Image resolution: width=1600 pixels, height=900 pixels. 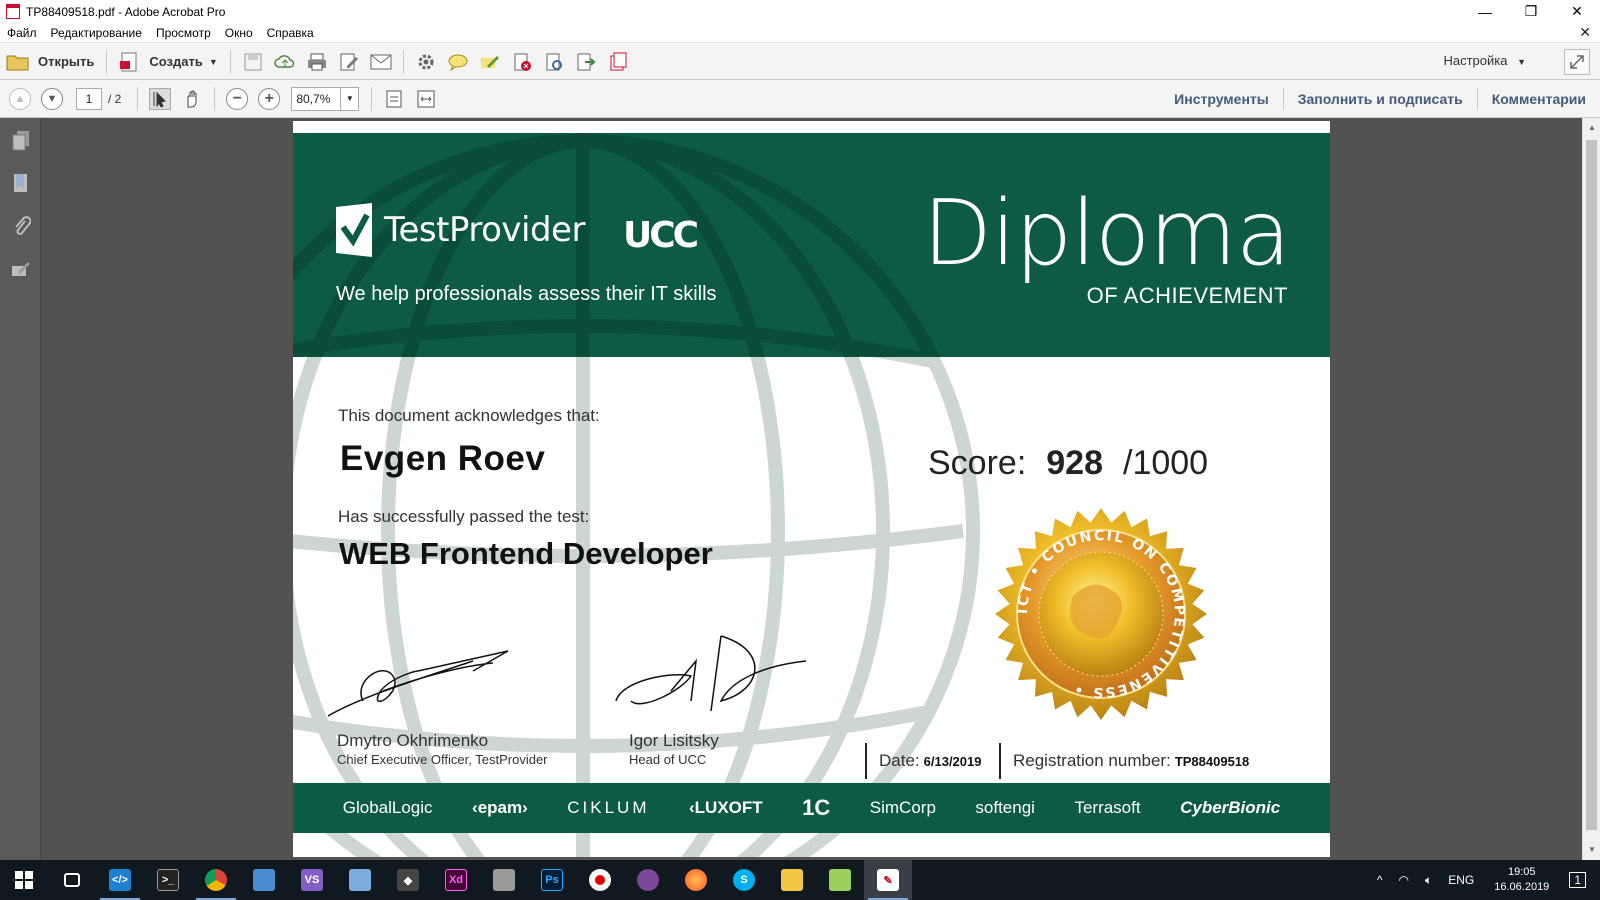 What do you see at coordinates (1485, 11) in the screenshot?
I see `minimize-button: —` at bounding box center [1485, 11].